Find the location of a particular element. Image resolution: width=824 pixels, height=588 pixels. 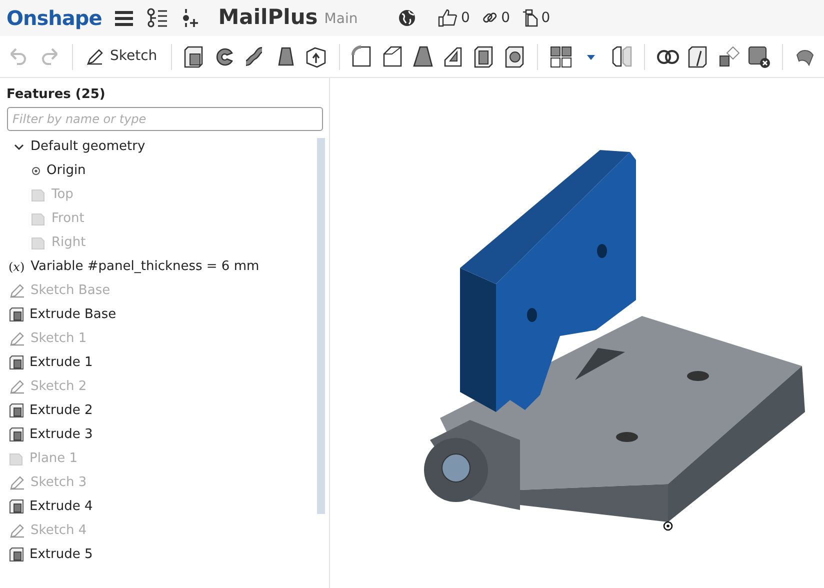

feature-item: Origin is located at coordinates (156, 170).